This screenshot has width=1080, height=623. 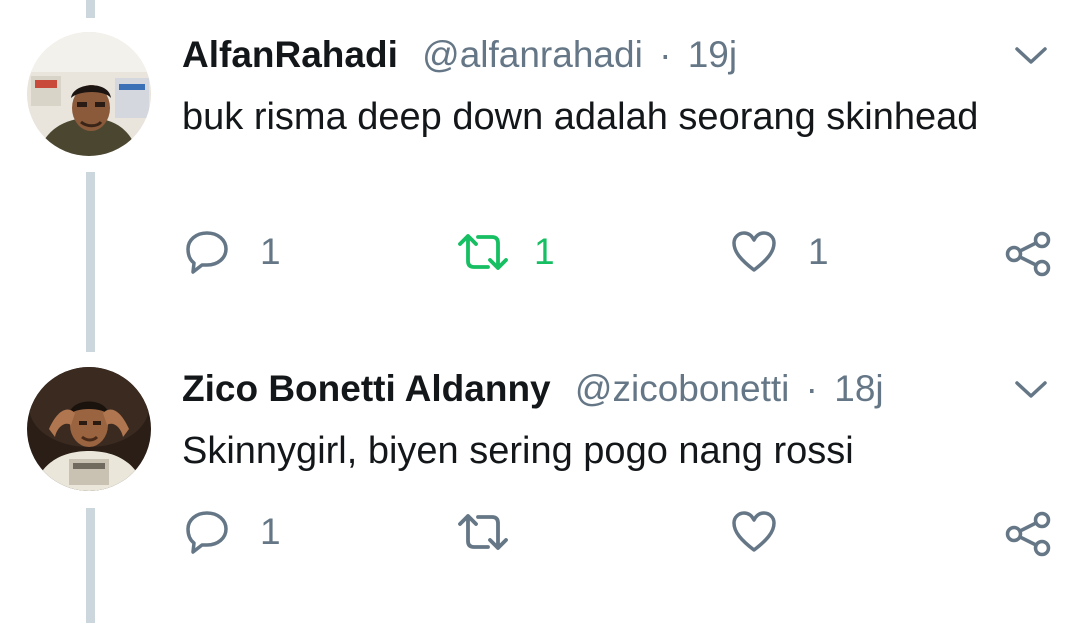 What do you see at coordinates (290, 54) in the screenshot?
I see `display-name: AlfanRahadi` at bounding box center [290, 54].